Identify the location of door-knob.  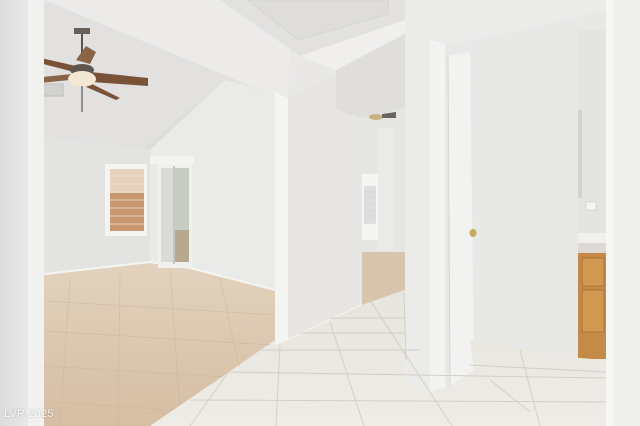
(473, 233).